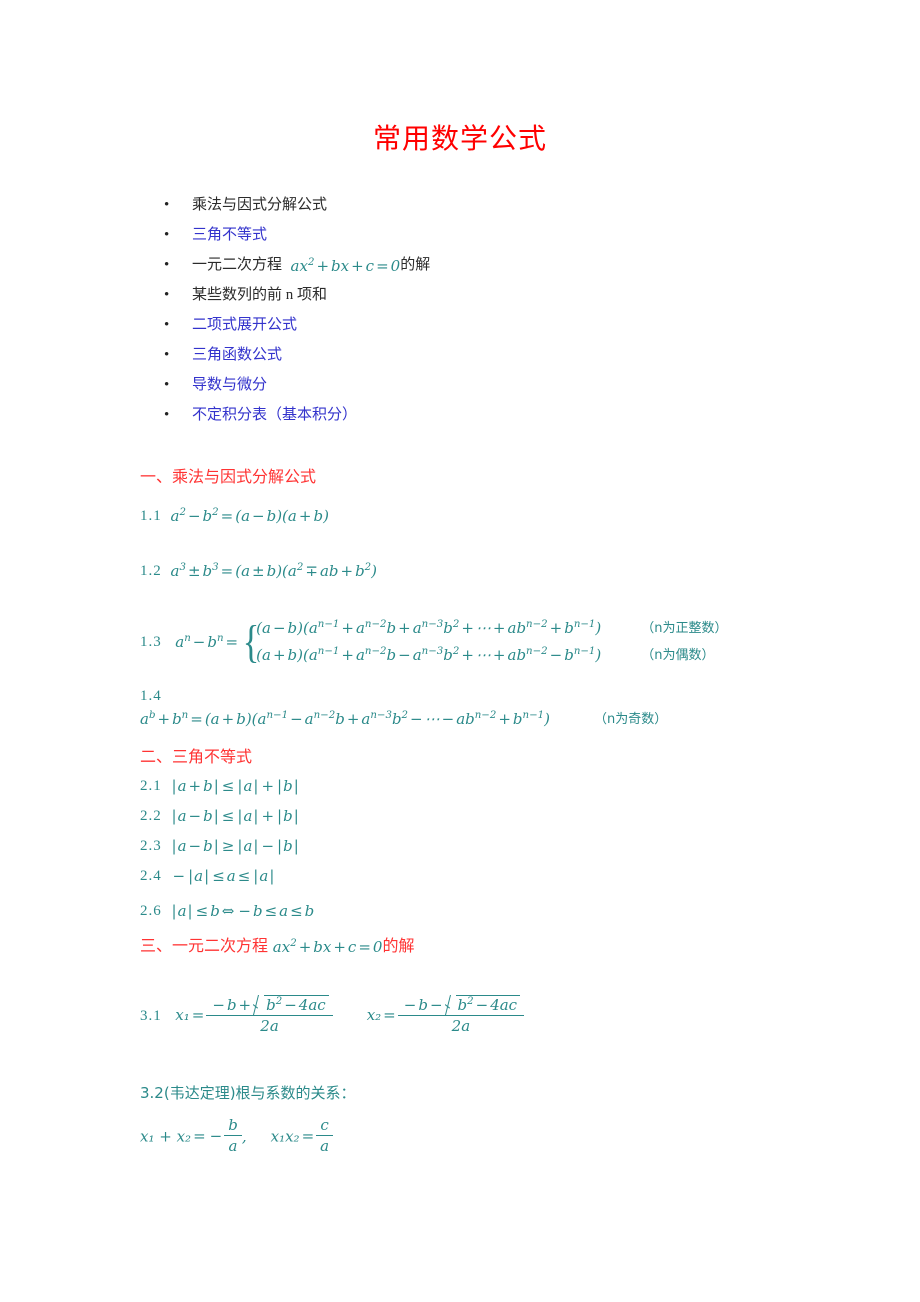 The width and height of the screenshot is (920, 1302). Describe the element at coordinates (460, 205) in the screenshot. I see `list-item: • 乘法与因式分解公式` at that location.